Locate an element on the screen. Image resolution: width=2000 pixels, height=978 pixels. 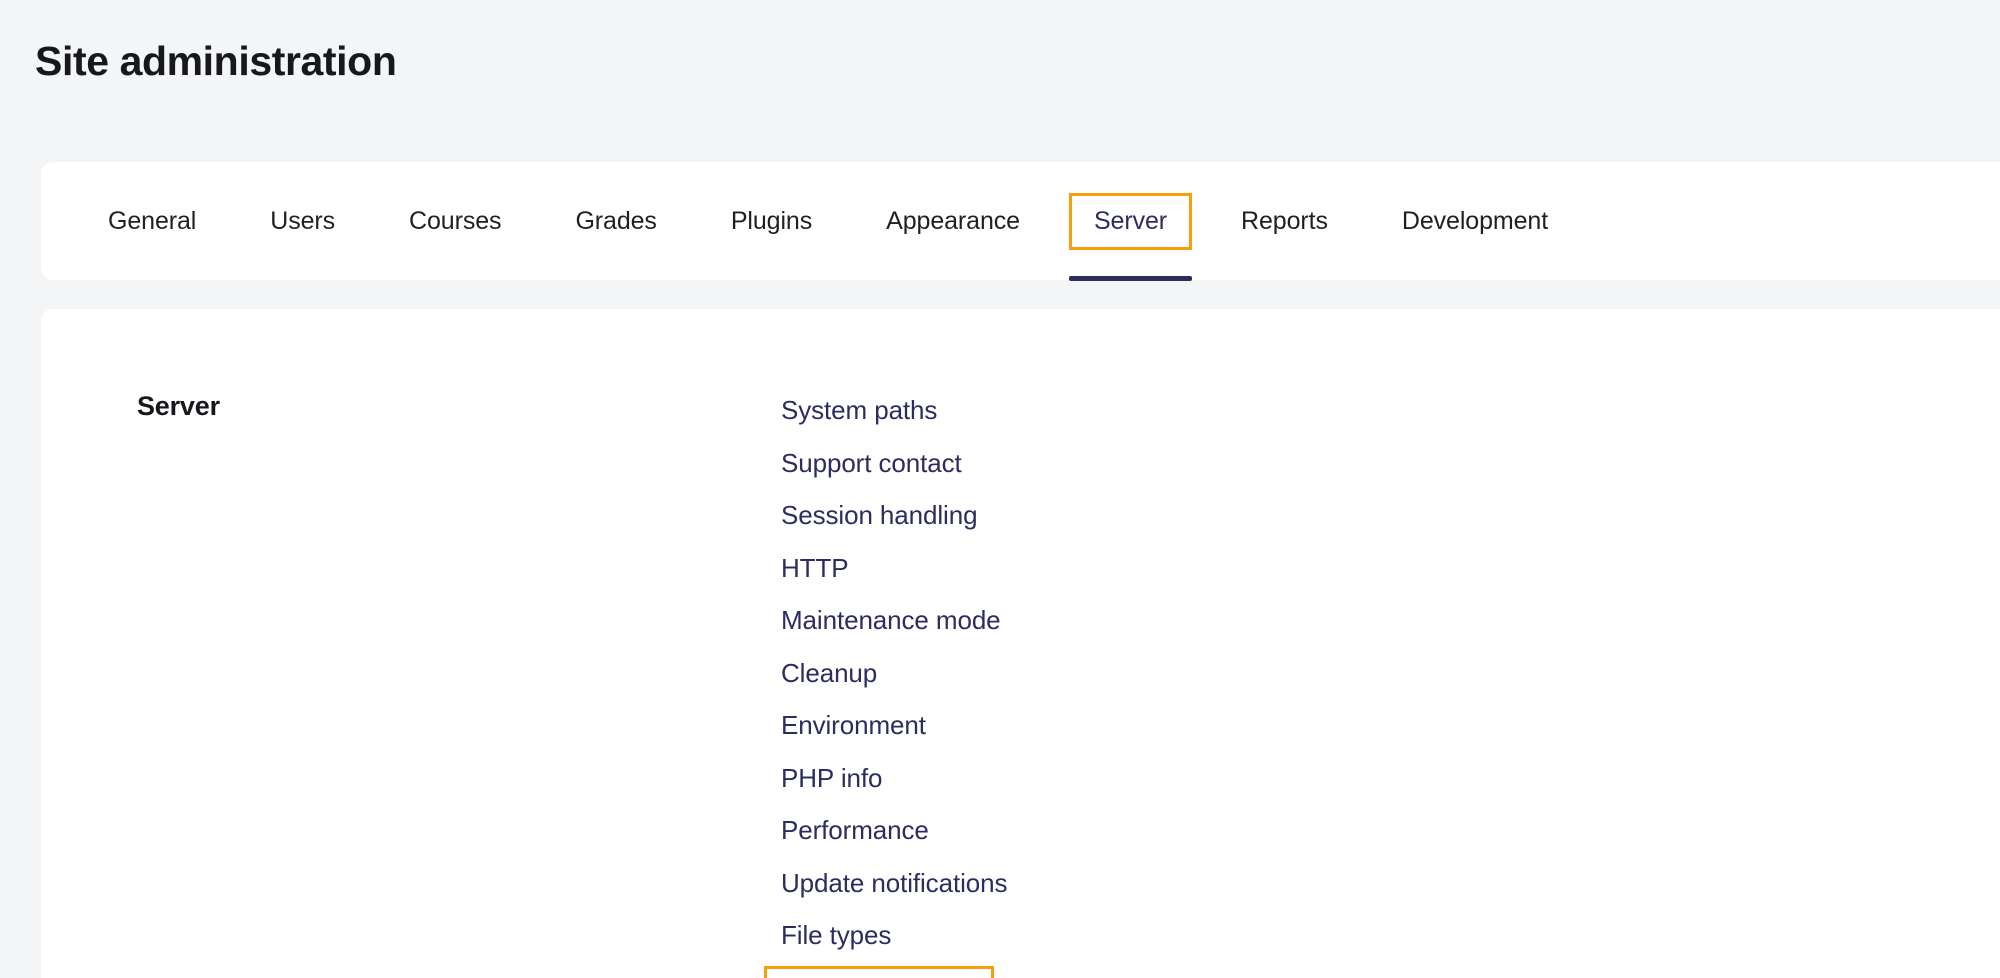
list-item: System paths is located at coordinates (901, 410).